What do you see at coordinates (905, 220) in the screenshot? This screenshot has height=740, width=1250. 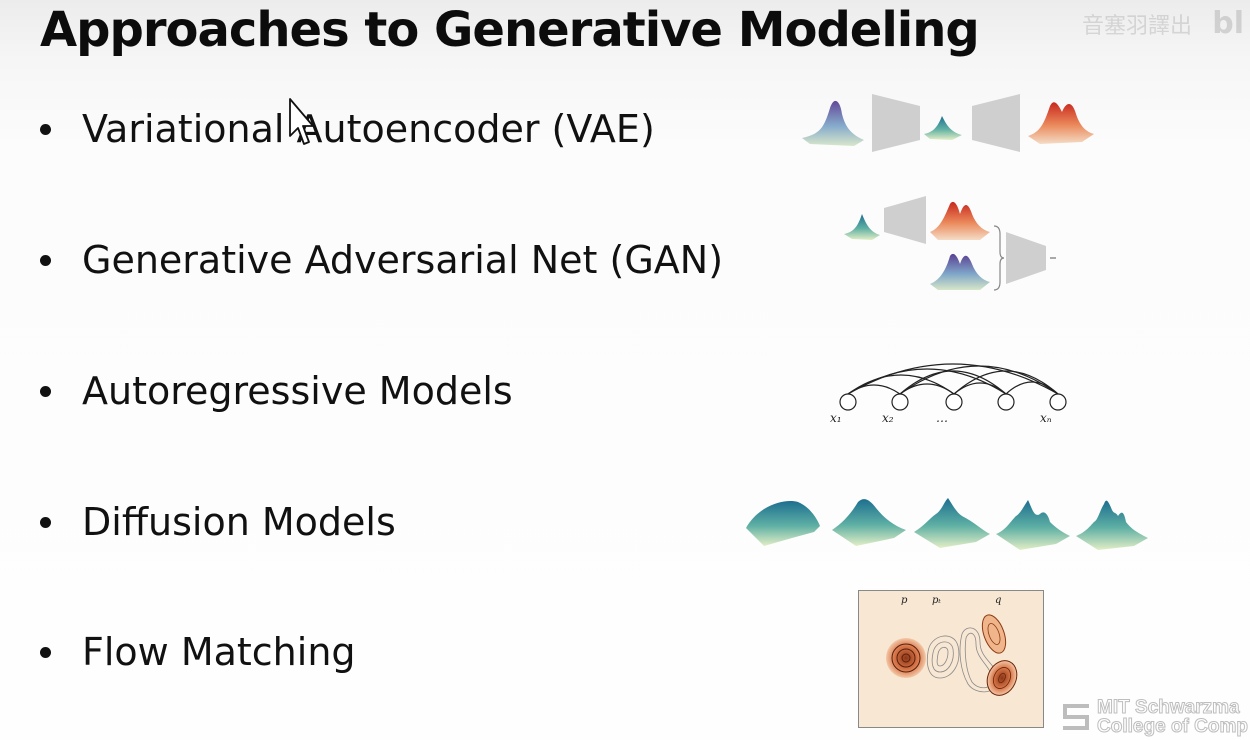 I see `generator-icon` at bounding box center [905, 220].